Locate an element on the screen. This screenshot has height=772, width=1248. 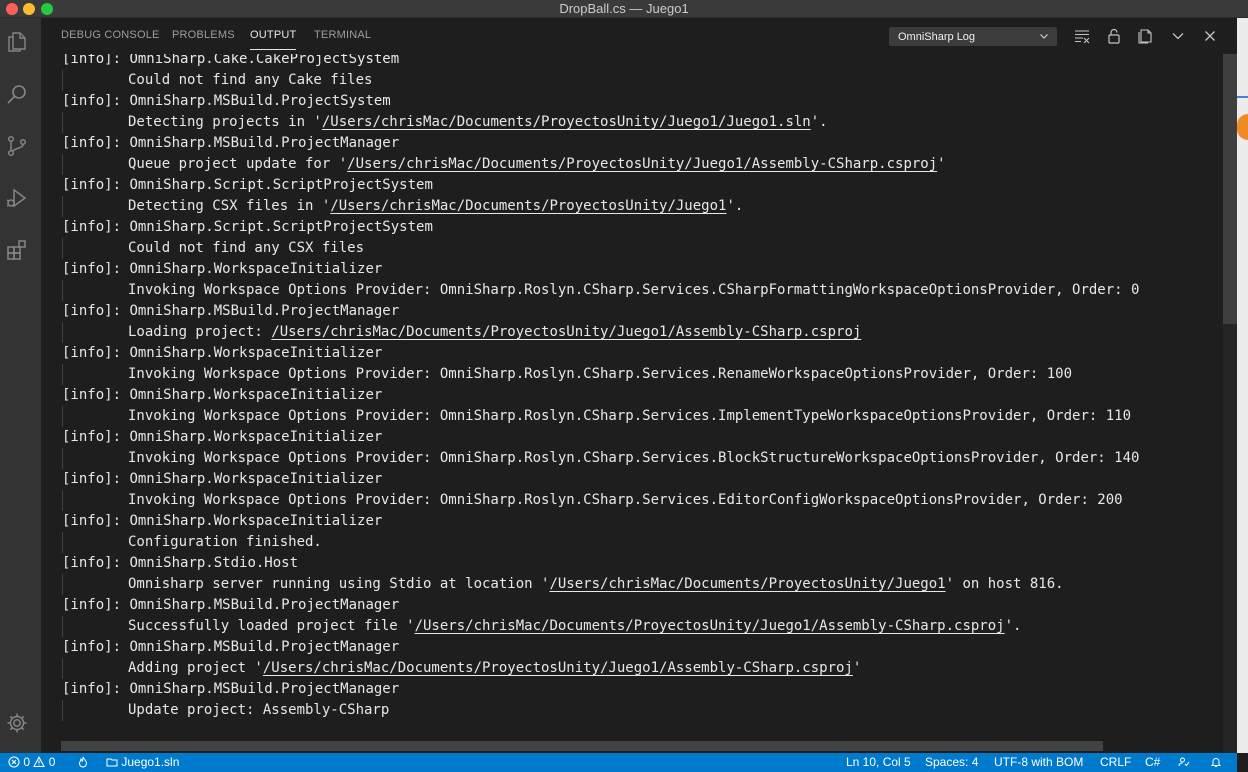
source-control-icon is located at coordinates (17, 146).